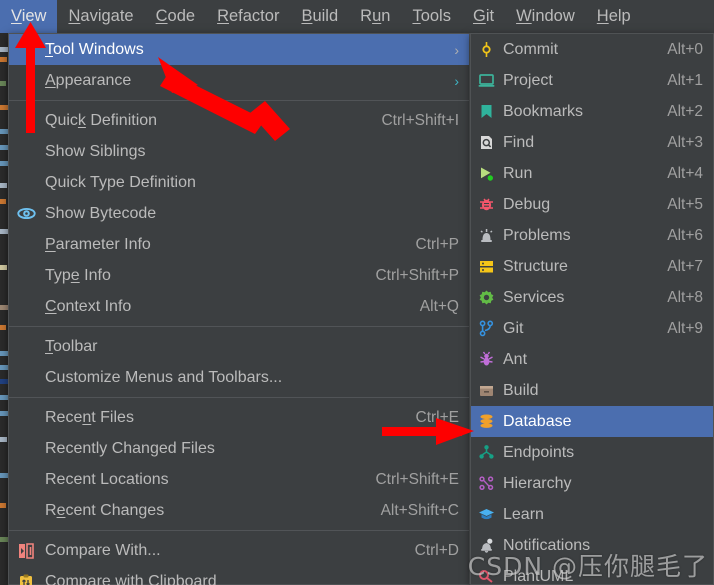  I want to click on endpoints-icon, so click(486, 452).